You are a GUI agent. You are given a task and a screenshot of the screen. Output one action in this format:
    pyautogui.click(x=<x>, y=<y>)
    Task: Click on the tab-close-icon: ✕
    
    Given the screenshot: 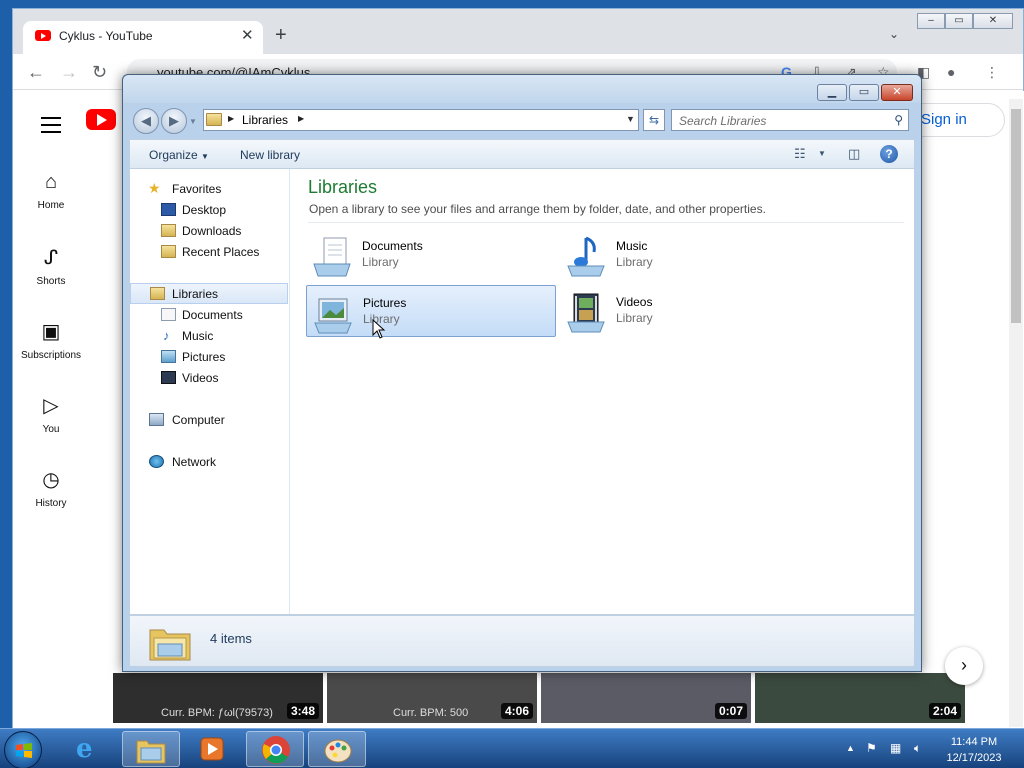 What is the action you would take?
    pyautogui.click(x=247, y=35)
    